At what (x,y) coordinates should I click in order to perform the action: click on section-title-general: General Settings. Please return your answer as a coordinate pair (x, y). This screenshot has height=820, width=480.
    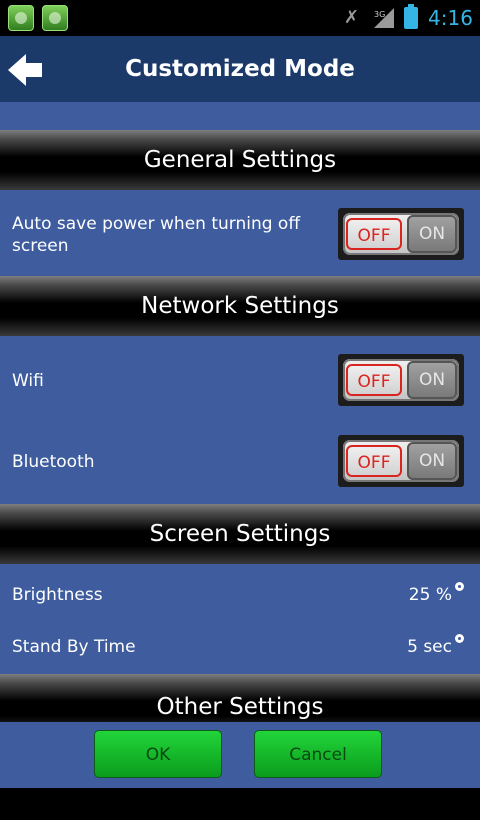
    Looking at the image, I should click on (240, 160).